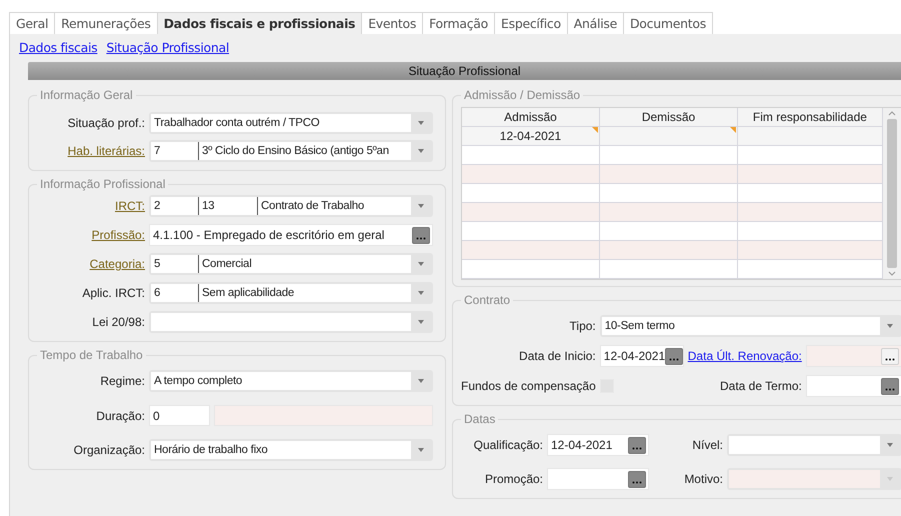 Image resolution: width=901 pixels, height=516 pixels. Describe the element at coordinates (168, 50) in the screenshot. I see `section-link: Situação Profissional` at that location.